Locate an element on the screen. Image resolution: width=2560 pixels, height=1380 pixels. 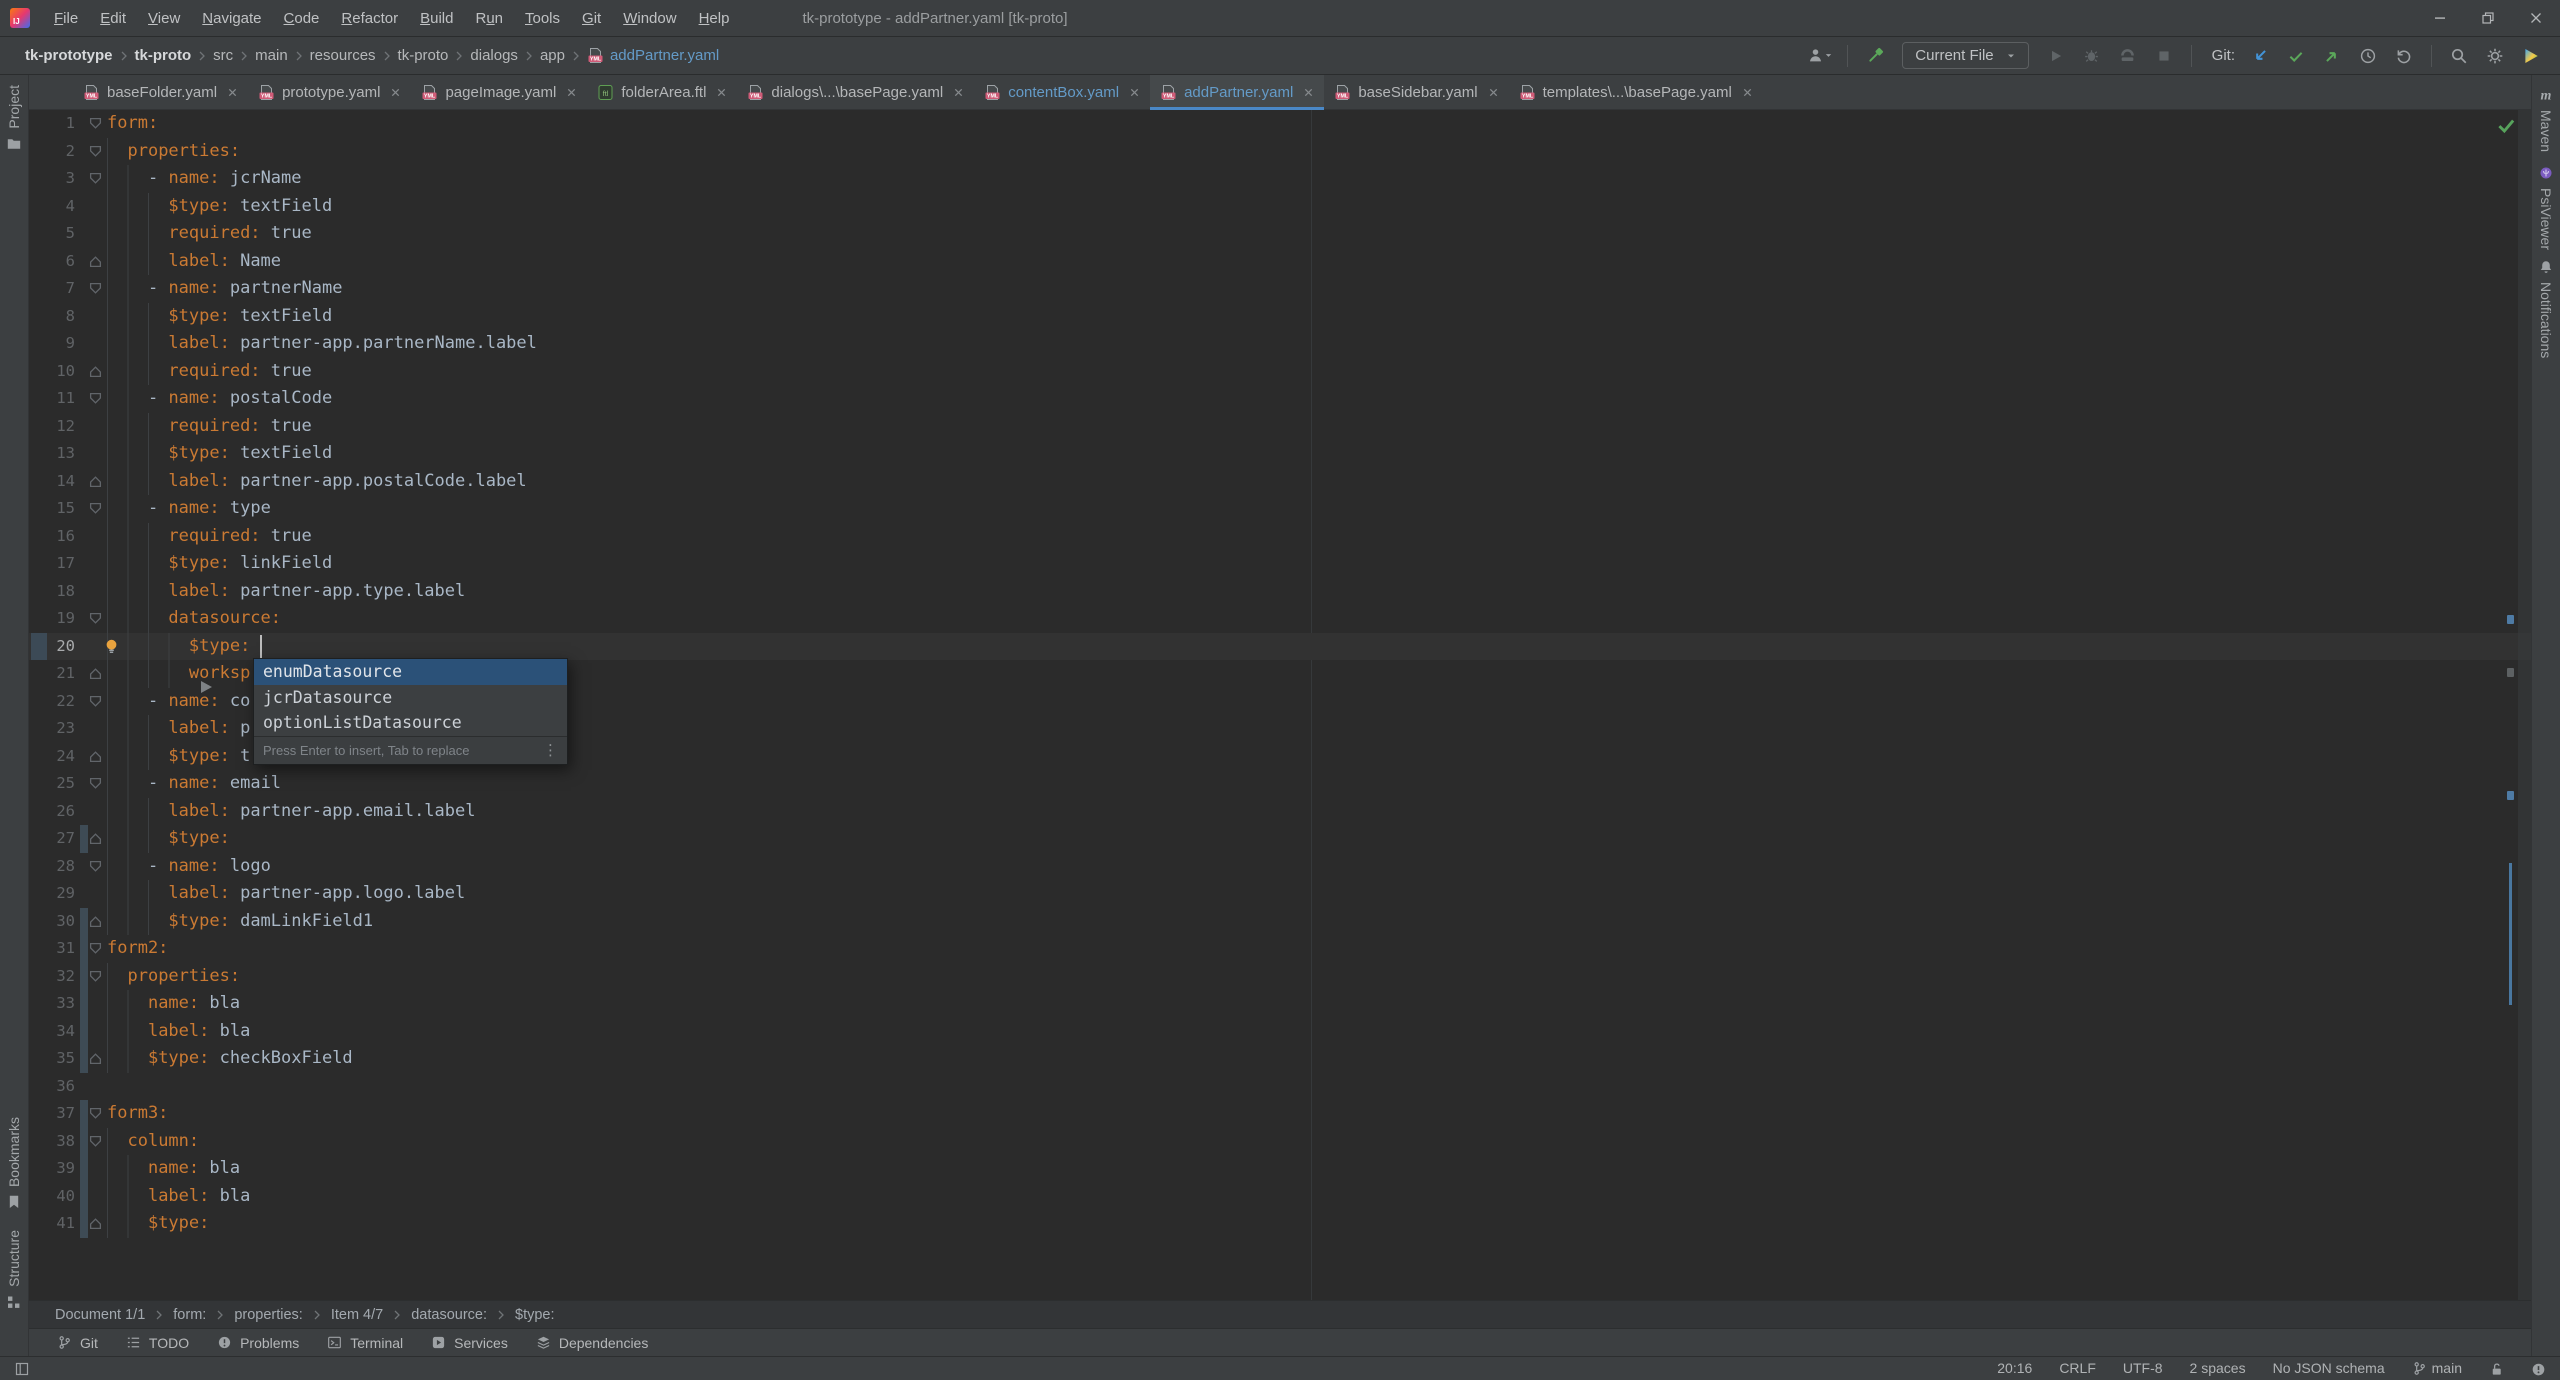
code-line: 11 - name: postalCode is located at coordinates (1280, 399).